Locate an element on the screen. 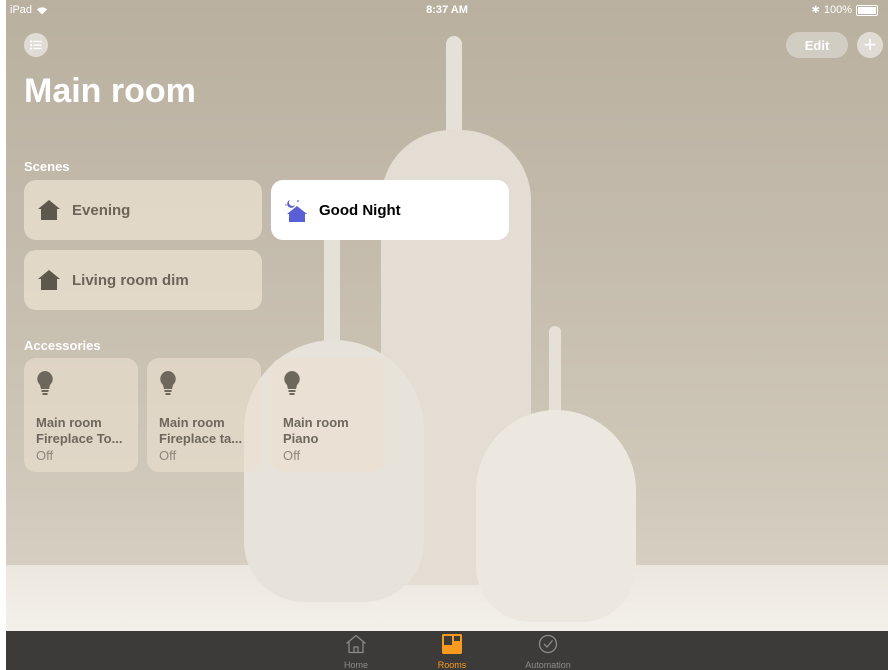 The image size is (888, 670). room-list-button is located at coordinates (36, 45).